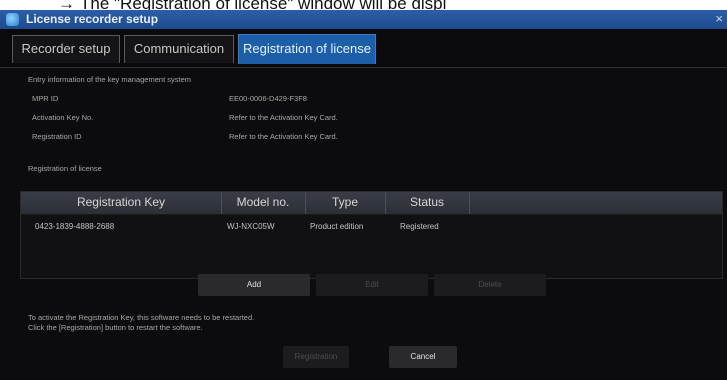 This screenshot has height=380, width=727. I want to click on mpr-id-label: MPR ID, so click(45, 98).